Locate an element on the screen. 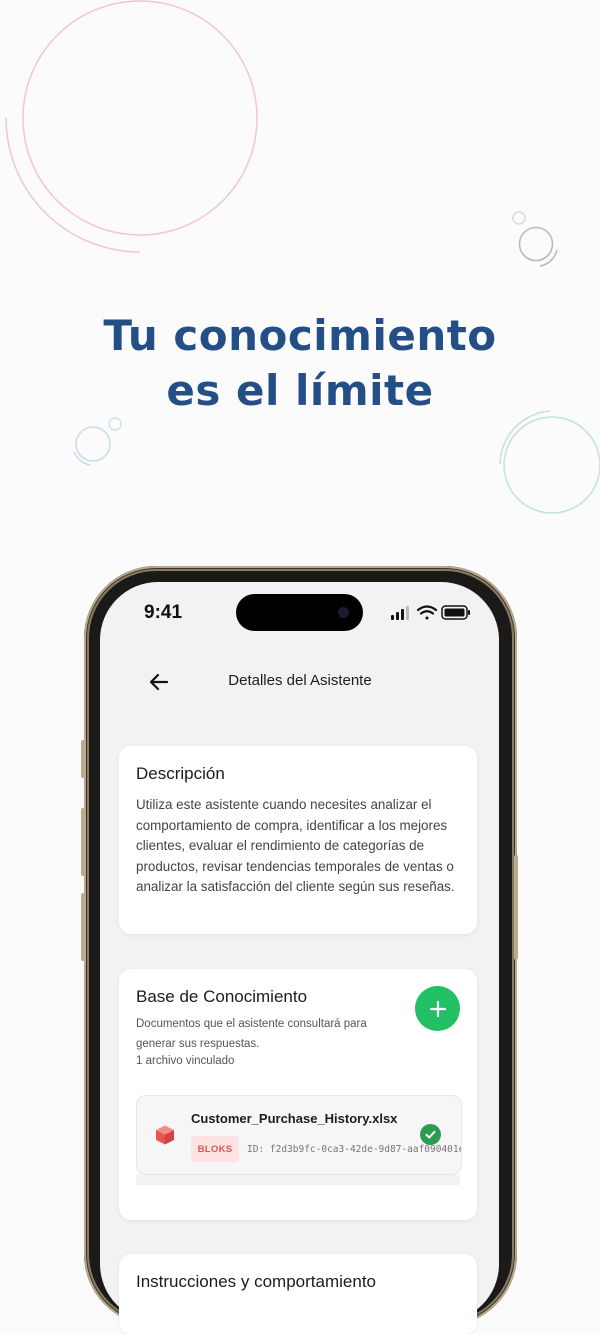  description-title: Descripción is located at coordinates (180, 773).